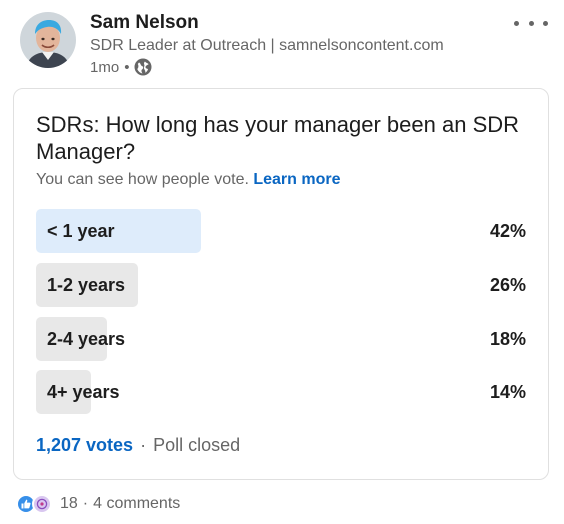  I want to click on comments-count: 4 comments, so click(136, 504).